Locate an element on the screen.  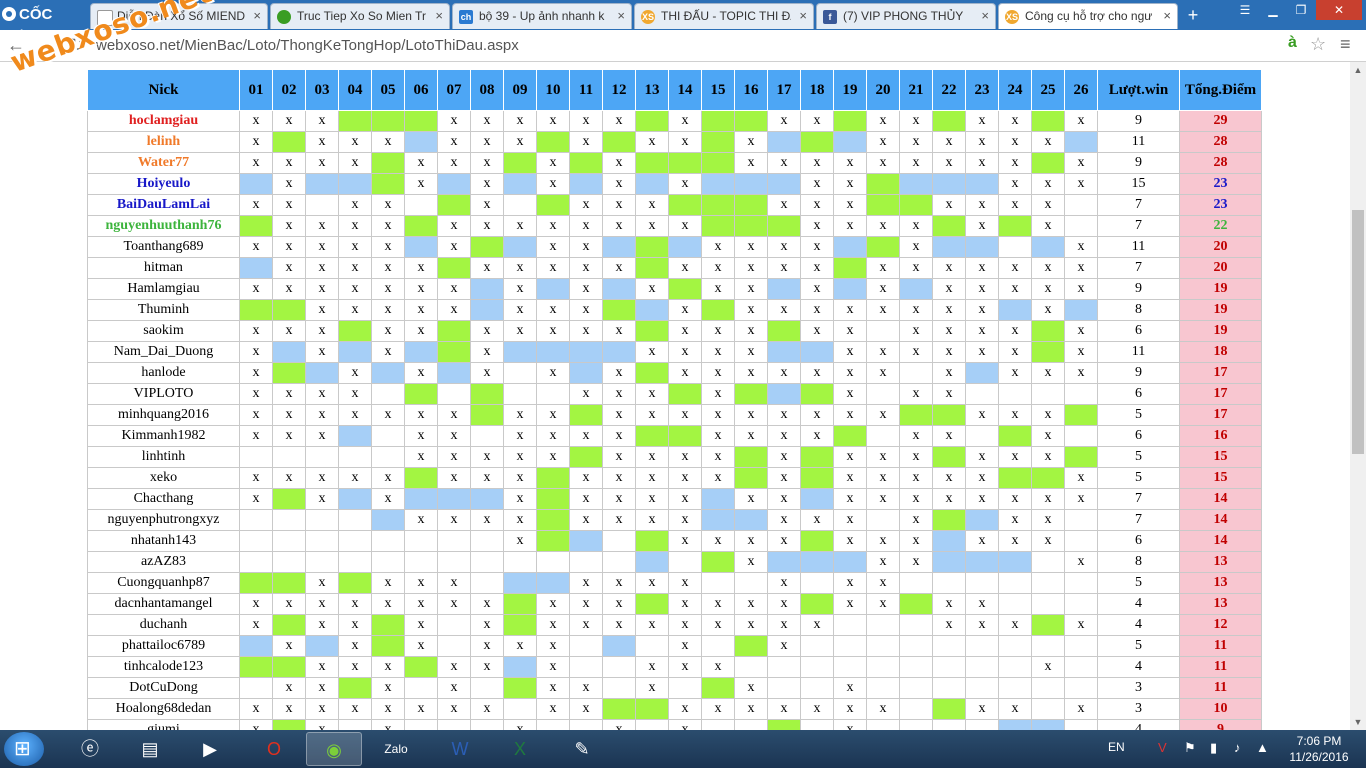
column-header-24: 24 is located at coordinates (1015, 90).